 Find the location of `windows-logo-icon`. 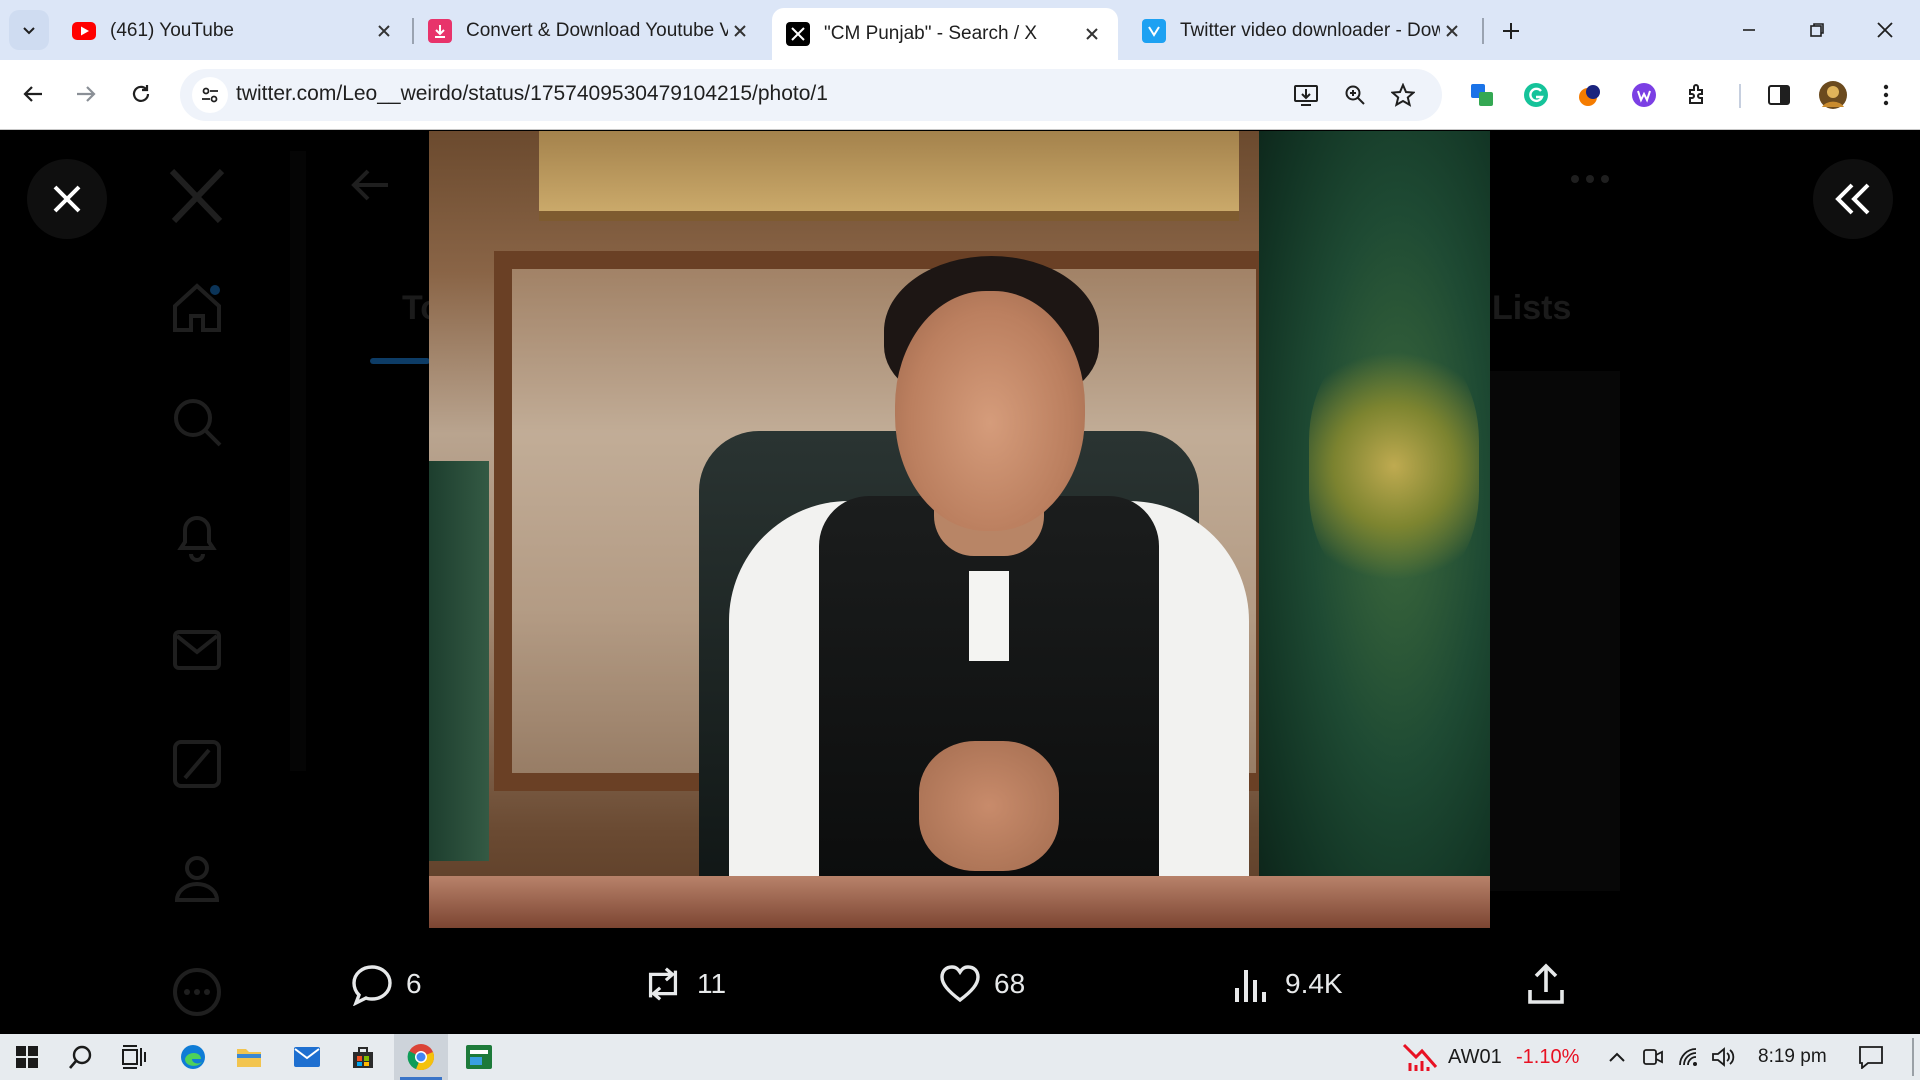

windows-logo-icon is located at coordinates (27, 1057).